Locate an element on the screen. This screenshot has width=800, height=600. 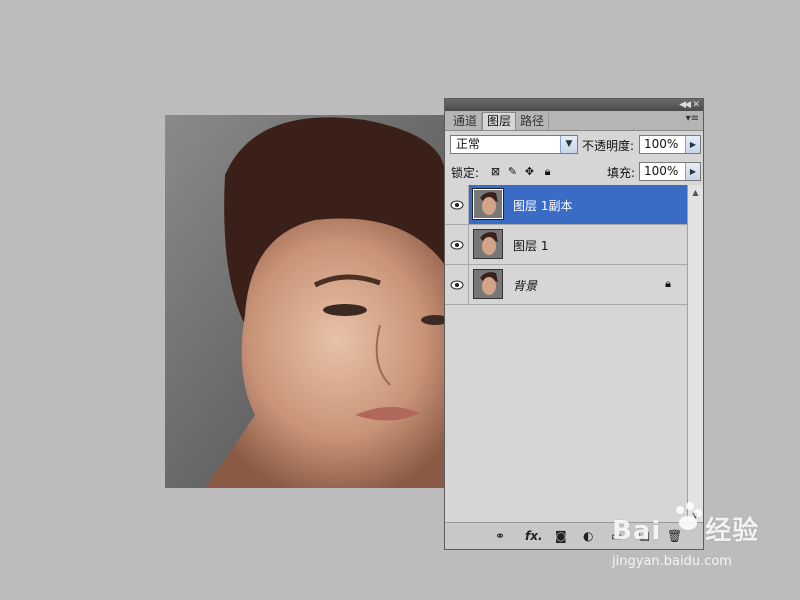
layers-scrollbar: ▲ ▼ is located at coordinates (695, 354).